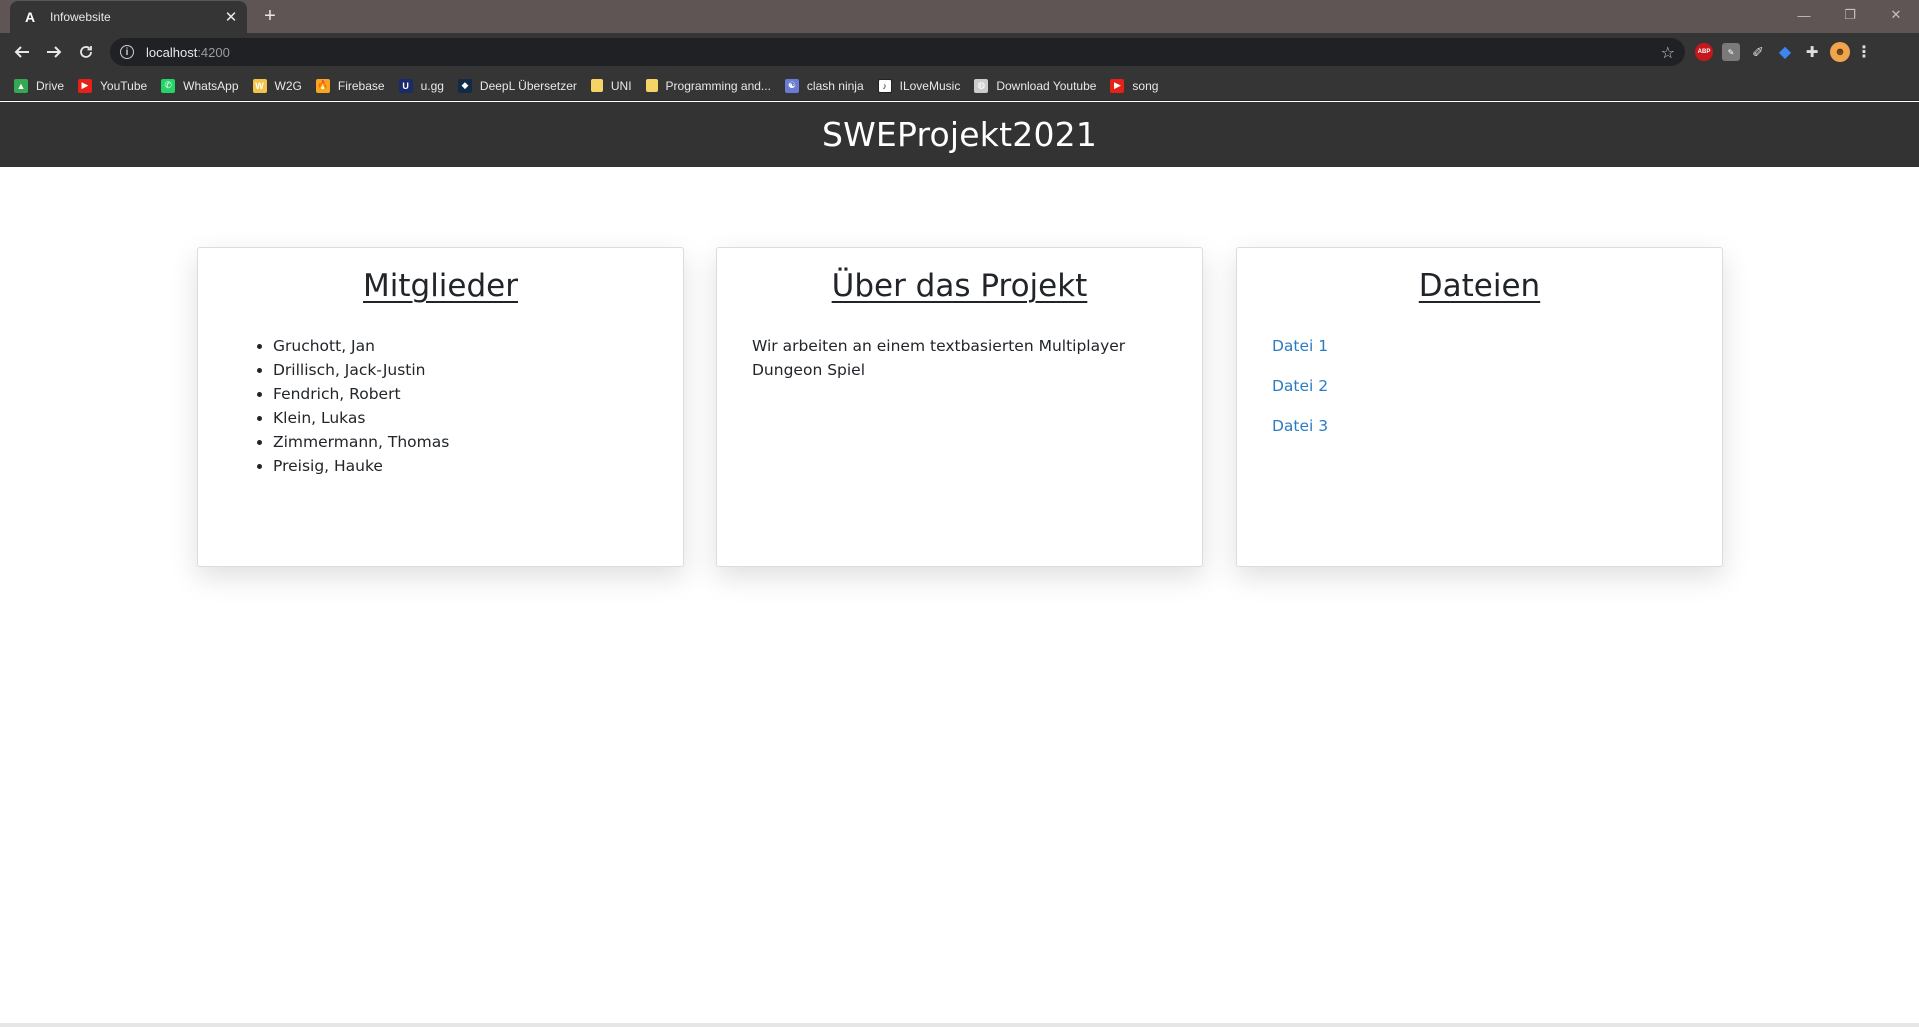 This screenshot has height=1027, width=1919. What do you see at coordinates (959, 286) in the screenshot?
I see `about-title: Über das Projekt` at bounding box center [959, 286].